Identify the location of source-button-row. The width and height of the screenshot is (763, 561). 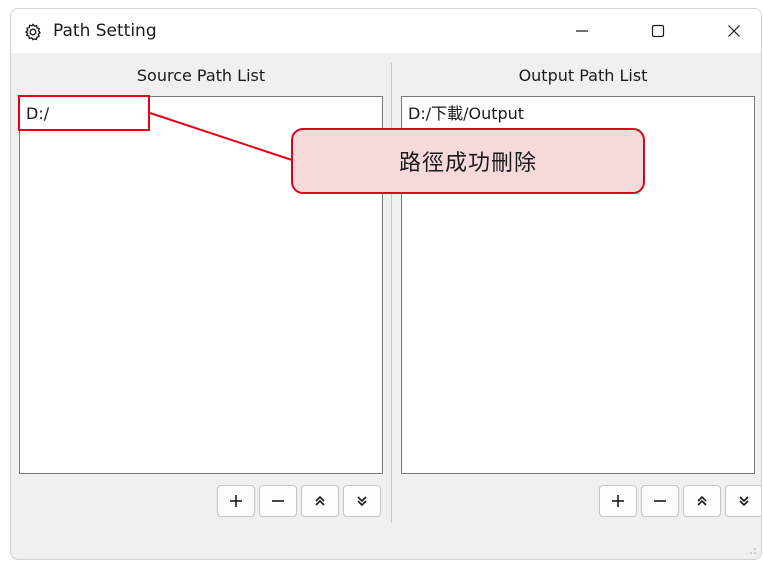
(299, 501).